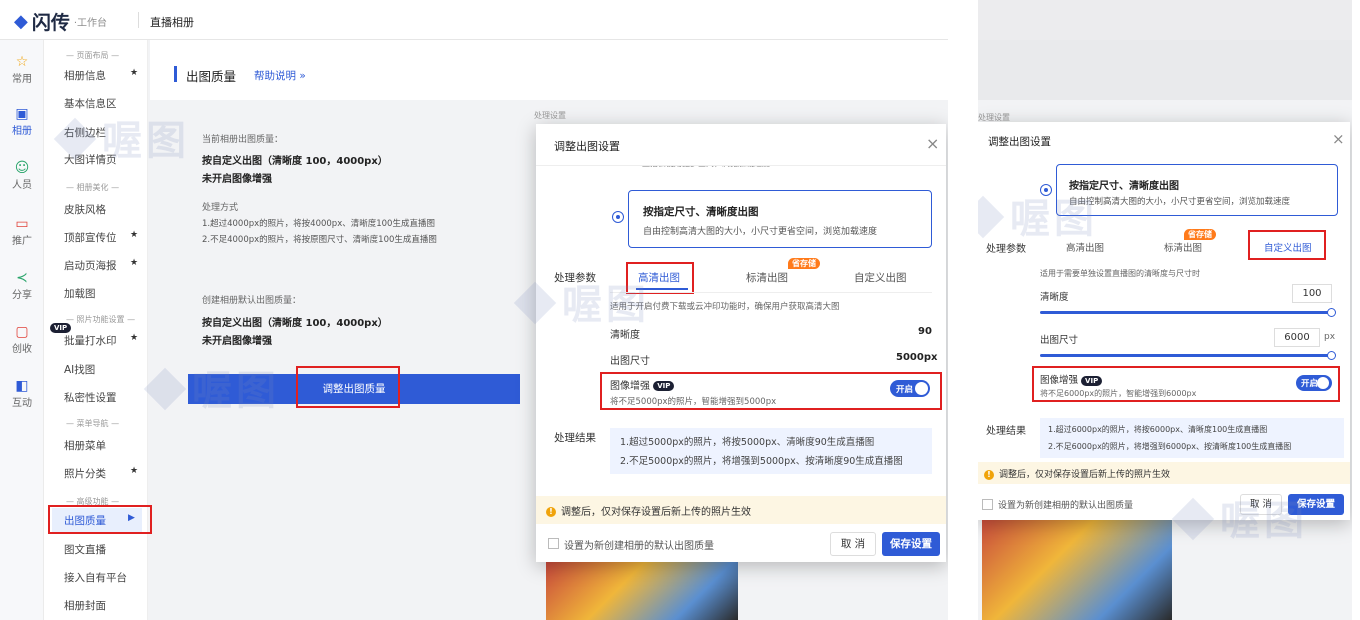 The width and height of the screenshot is (1360, 620). I want to click on title-accent-bar, so click(175, 74).